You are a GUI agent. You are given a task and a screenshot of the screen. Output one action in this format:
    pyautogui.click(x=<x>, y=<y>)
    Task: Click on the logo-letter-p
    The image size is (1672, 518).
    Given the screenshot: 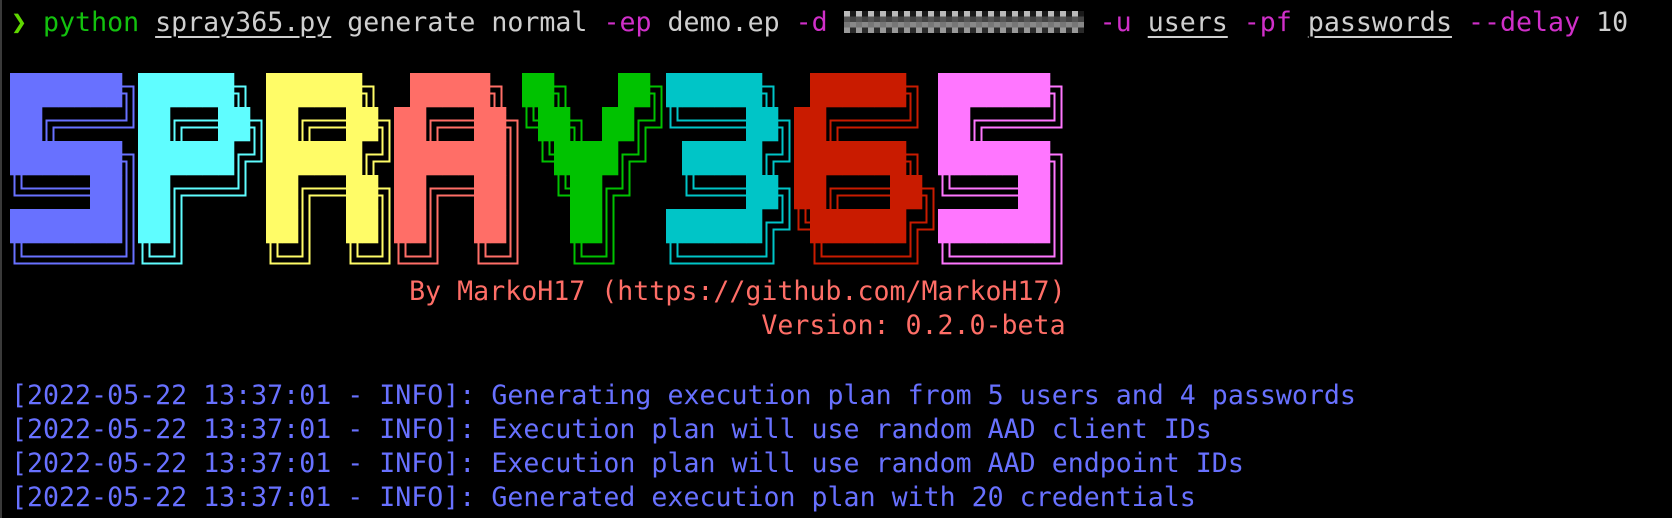 What is the action you would take?
    pyautogui.click(x=200, y=168)
    